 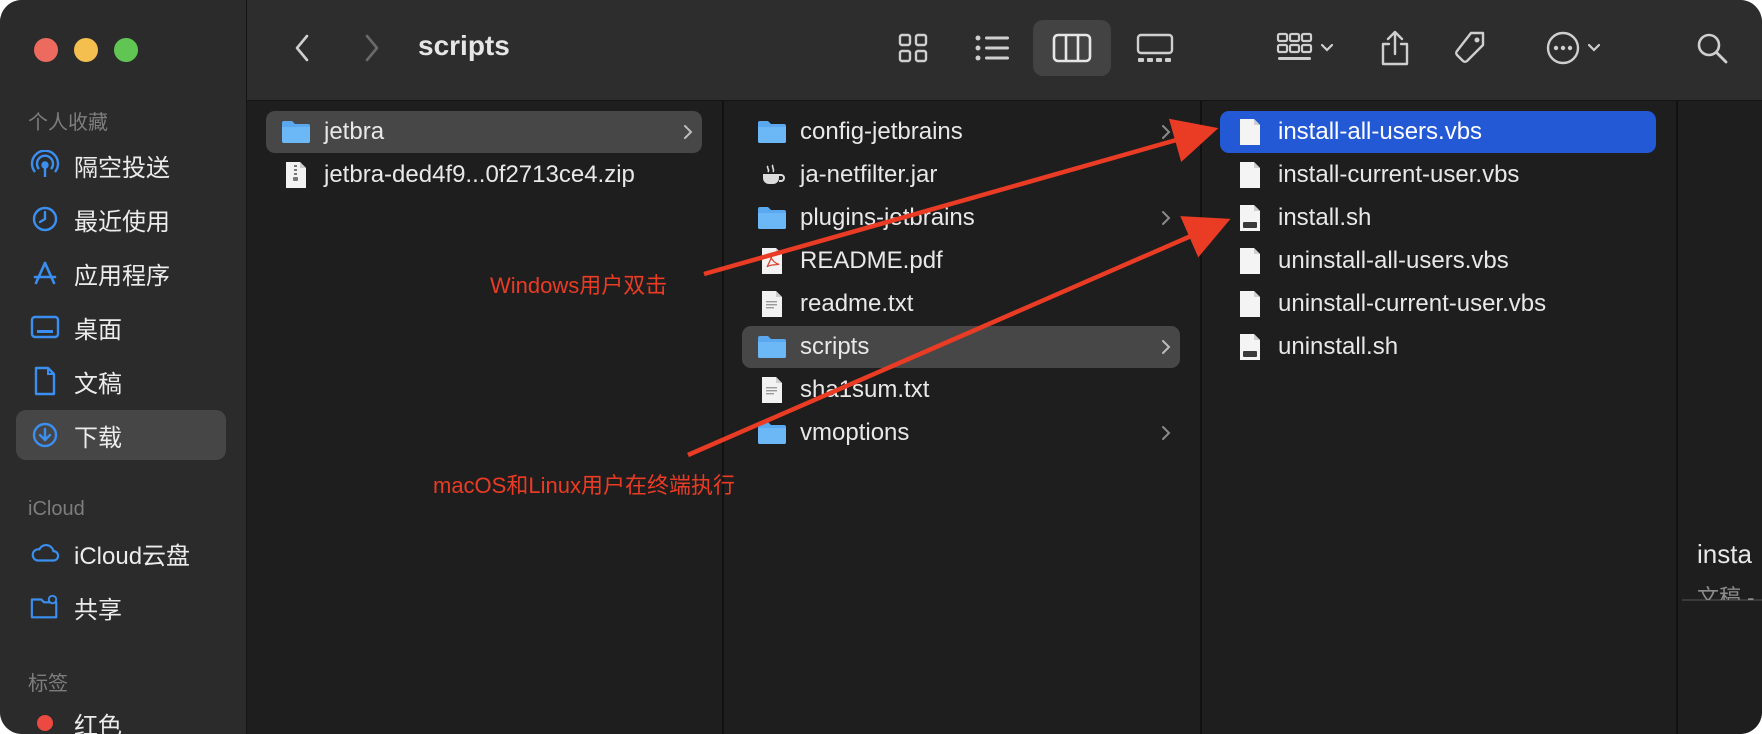 I want to click on list-item: install-current-user.vbs, so click(x=1438, y=175).